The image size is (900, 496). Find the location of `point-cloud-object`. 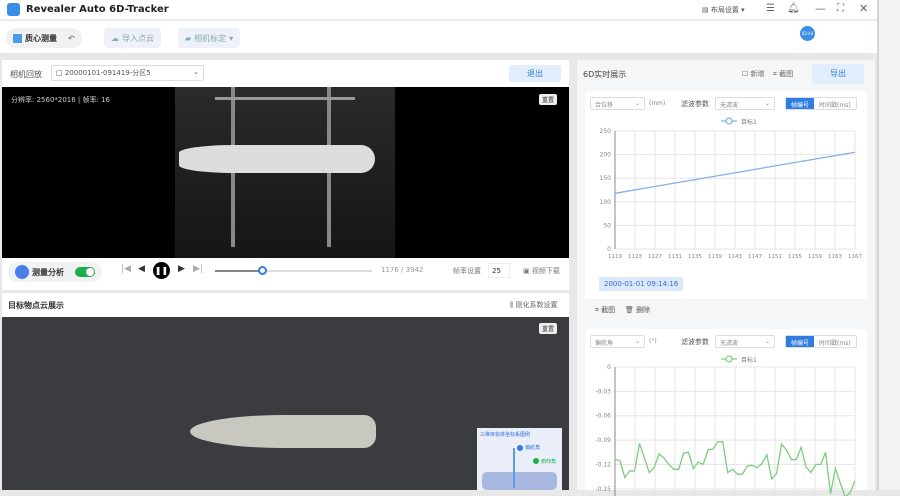

point-cloud-object is located at coordinates (283, 431).